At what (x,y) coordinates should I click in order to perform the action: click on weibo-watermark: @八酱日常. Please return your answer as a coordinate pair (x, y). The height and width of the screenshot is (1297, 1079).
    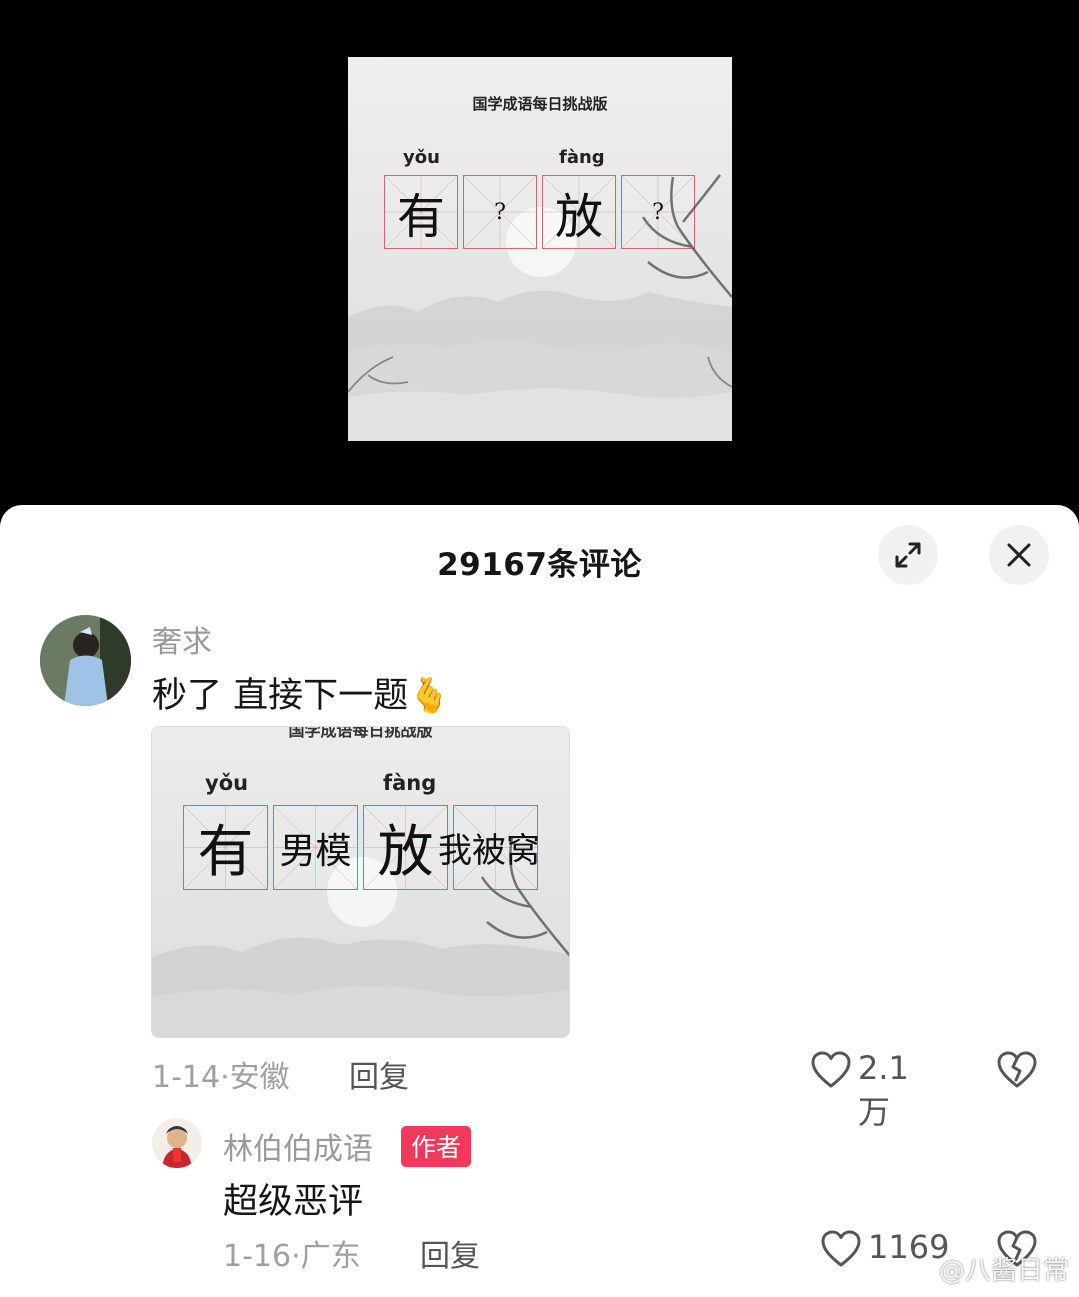
    Looking at the image, I should click on (1003, 1271).